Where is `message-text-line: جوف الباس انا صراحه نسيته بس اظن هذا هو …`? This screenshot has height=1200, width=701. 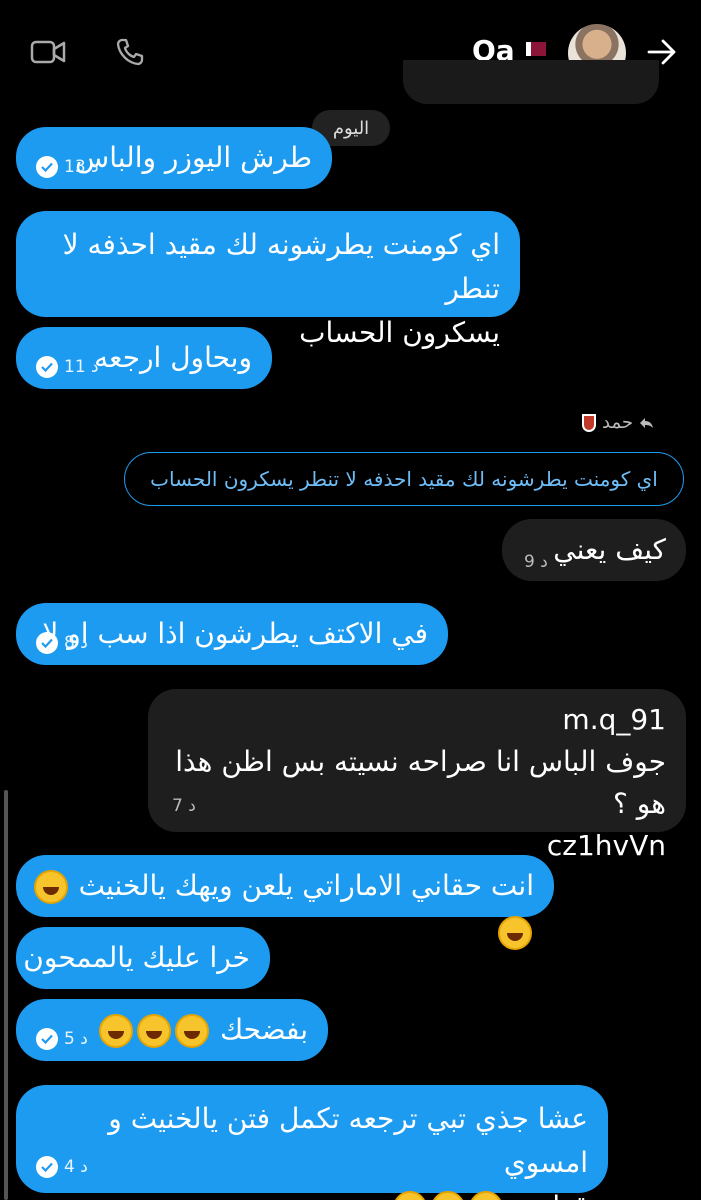
message-text-line: جوف الباس انا صراحه نسيته بس اظن هذا هو … is located at coordinates (420, 782).